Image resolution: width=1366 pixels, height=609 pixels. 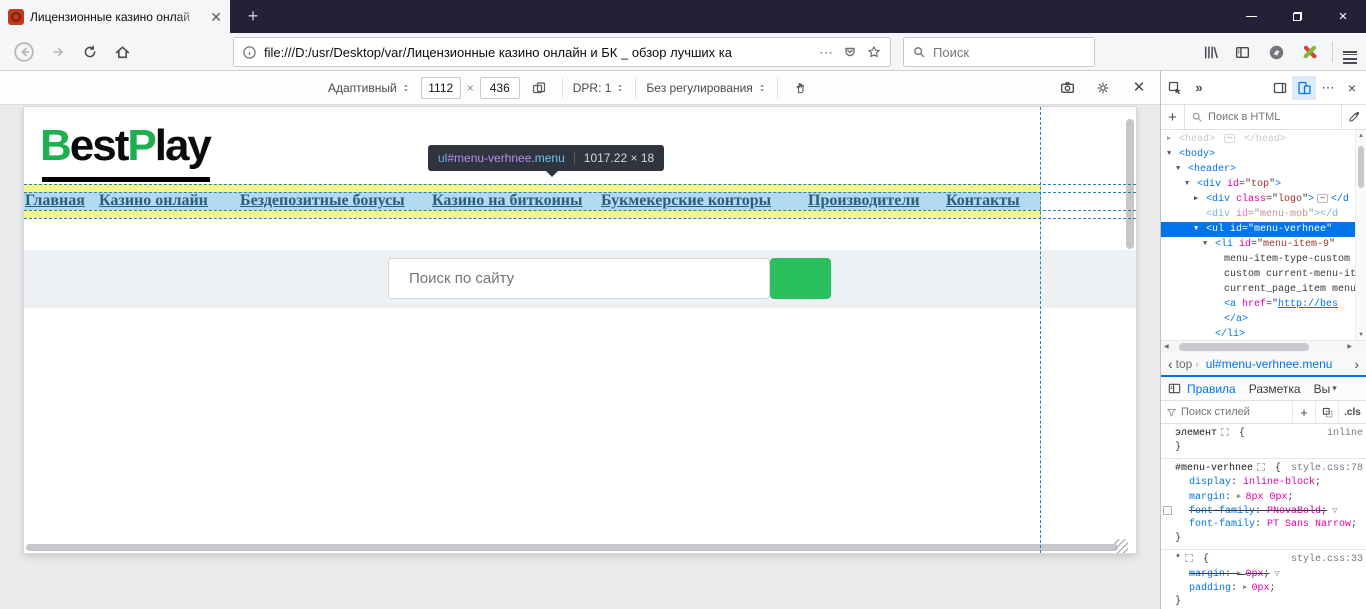 What do you see at coordinates (122, 52) in the screenshot?
I see `home-button` at bounding box center [122, 52].